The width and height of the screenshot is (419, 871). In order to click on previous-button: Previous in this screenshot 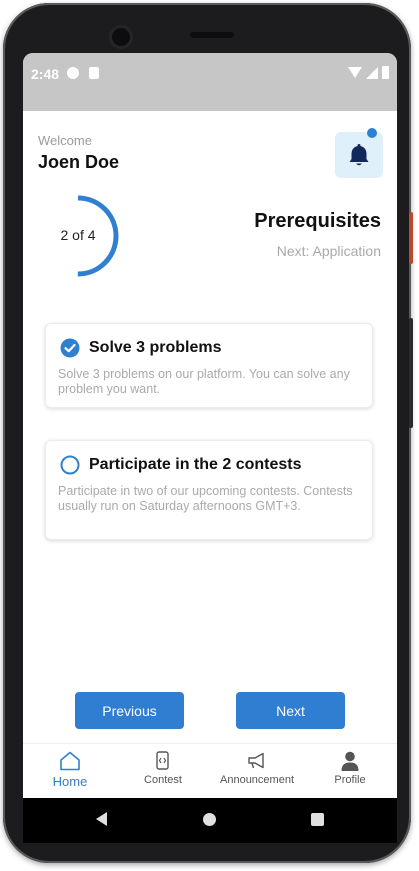, I will do `click(129, 710)`.